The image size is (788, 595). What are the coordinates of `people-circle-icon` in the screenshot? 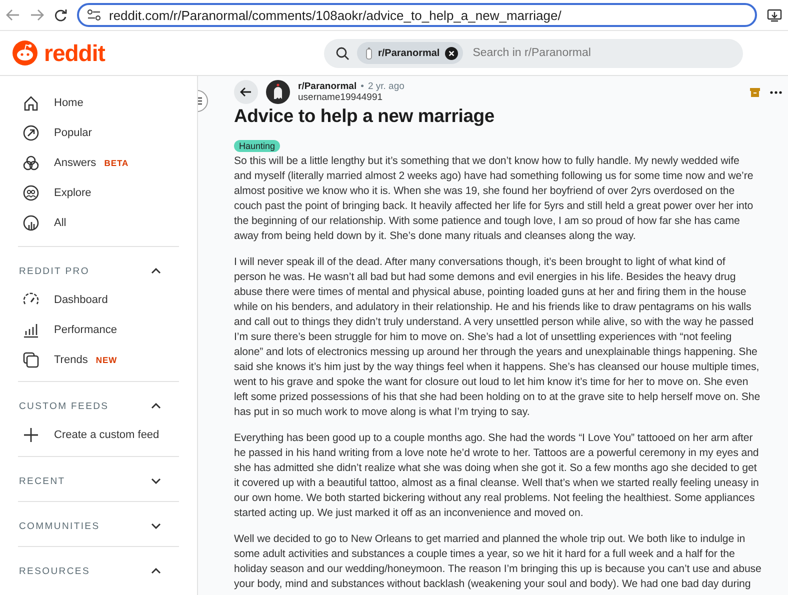 It's located at (31, 193).